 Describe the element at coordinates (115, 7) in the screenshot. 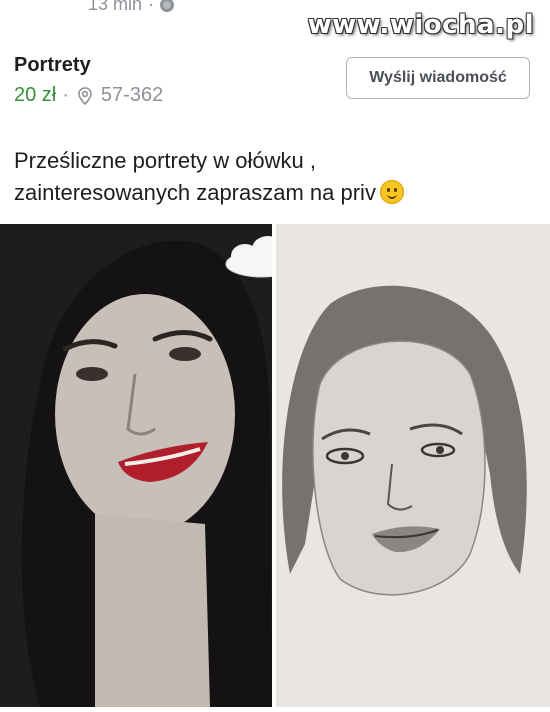

I see `post-time: 13 min` at that location.